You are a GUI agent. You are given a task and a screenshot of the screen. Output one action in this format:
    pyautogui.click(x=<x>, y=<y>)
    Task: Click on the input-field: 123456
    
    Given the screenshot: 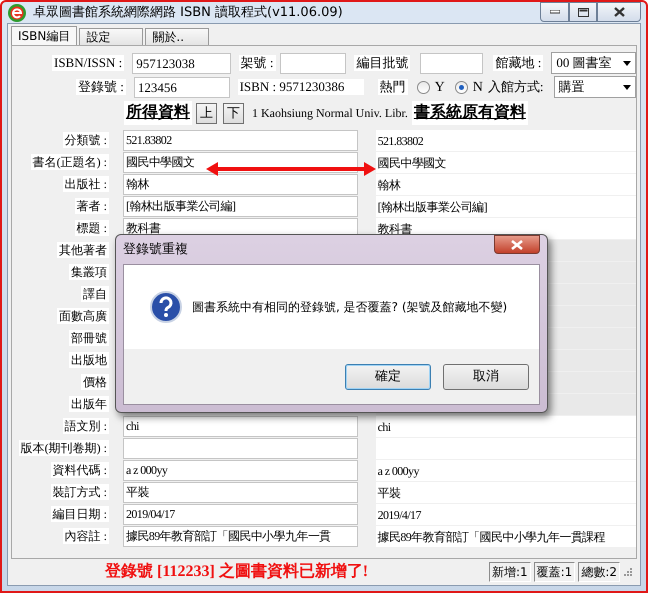 What is the action you would take?
    pyautogui.click(x=182, y=87)
    